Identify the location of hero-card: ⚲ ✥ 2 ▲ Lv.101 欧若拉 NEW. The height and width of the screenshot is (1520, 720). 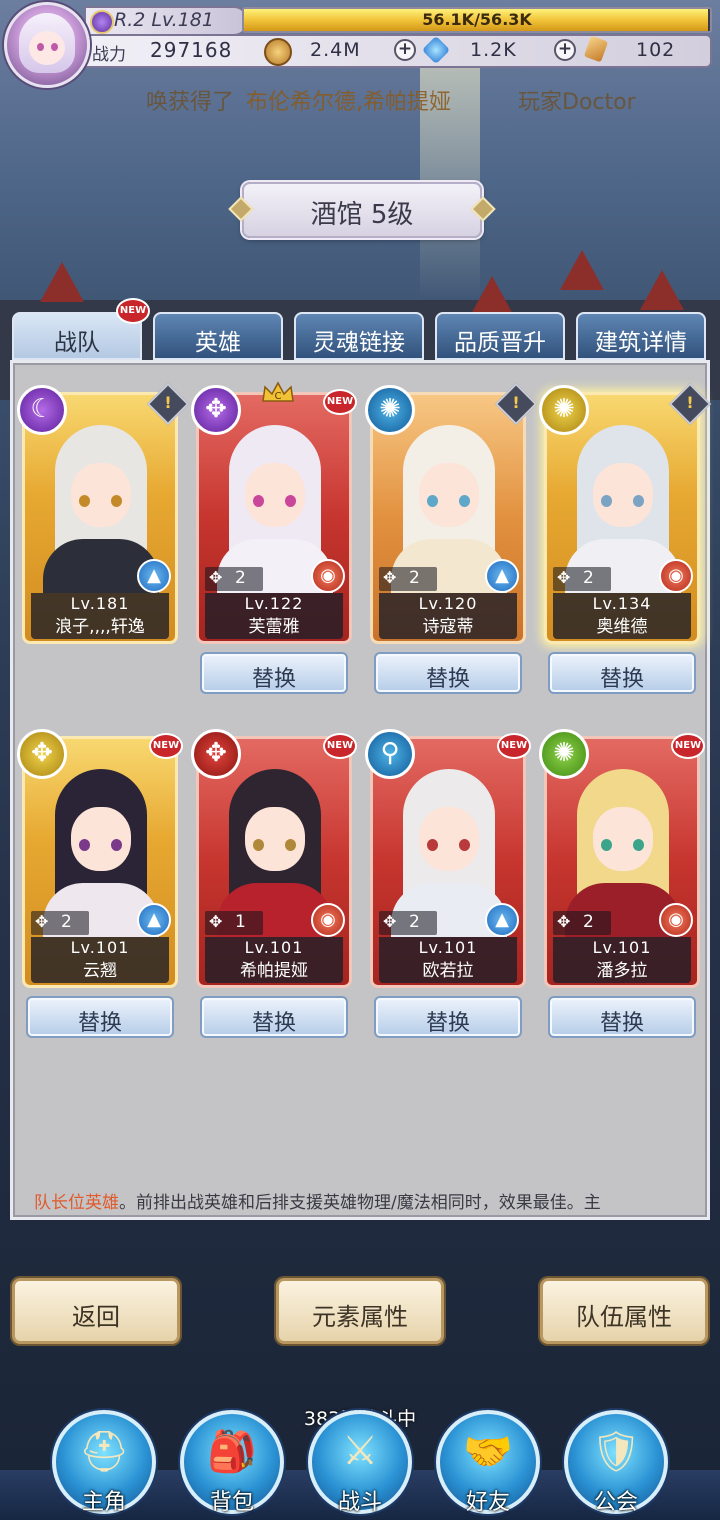
(448, 858).